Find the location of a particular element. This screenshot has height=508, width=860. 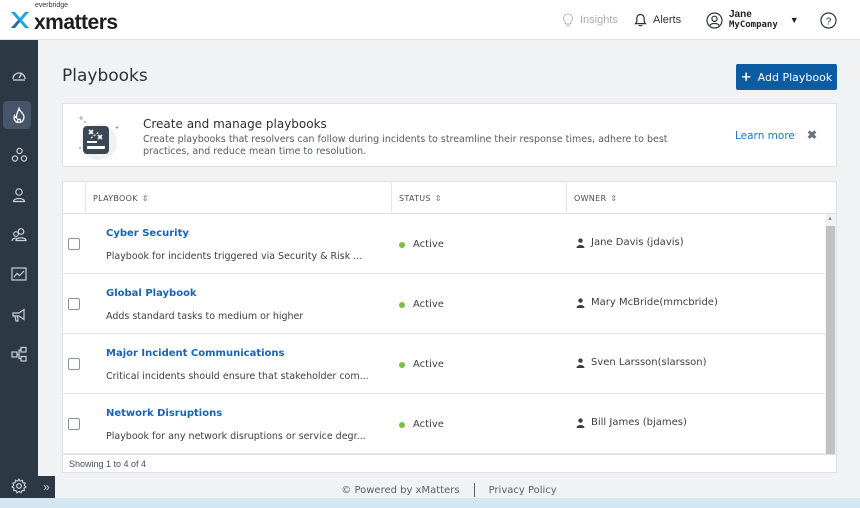

playbook-owner: Bill James (bjames) is located at coordinates (631, 422).